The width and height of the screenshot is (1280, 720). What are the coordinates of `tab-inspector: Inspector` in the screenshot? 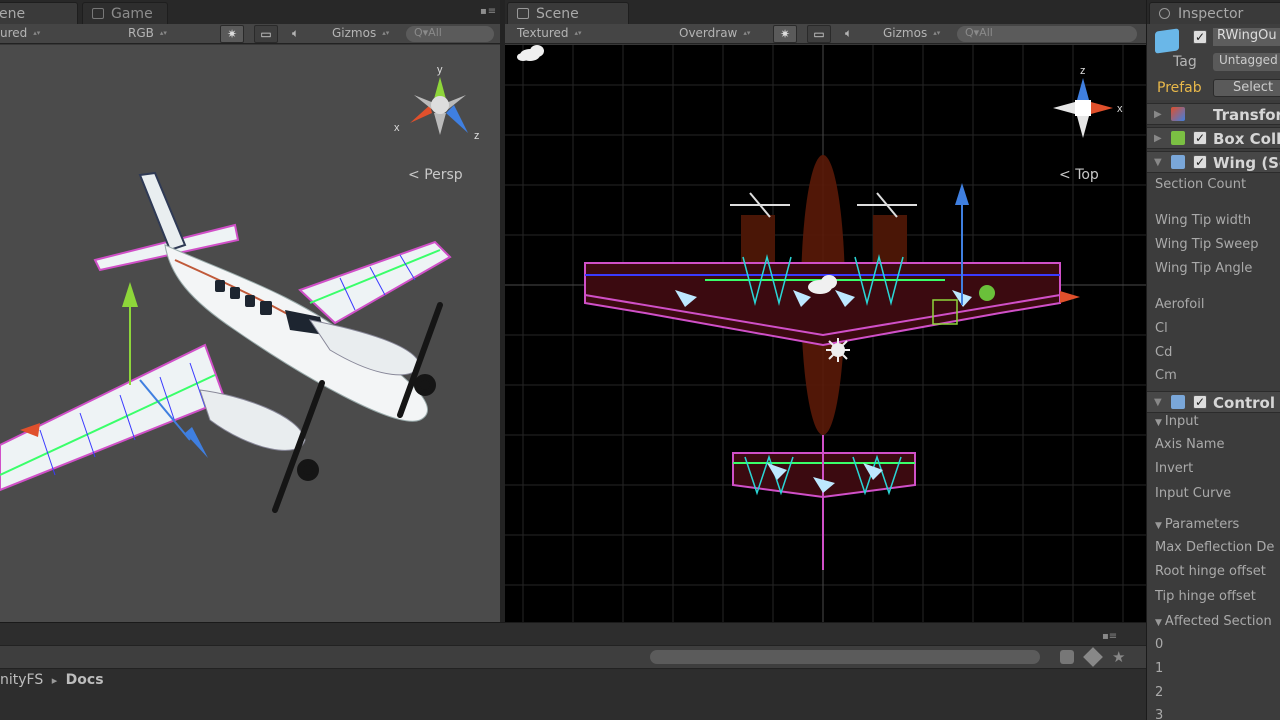 It's located at (1214, 13).